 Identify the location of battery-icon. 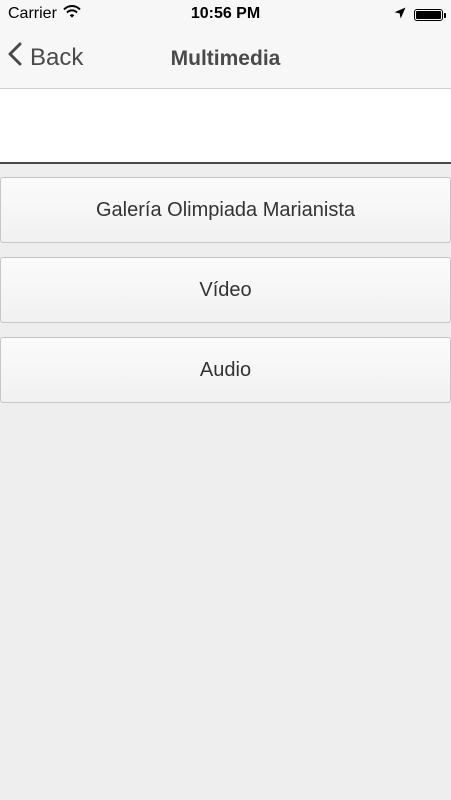
(430, 15).